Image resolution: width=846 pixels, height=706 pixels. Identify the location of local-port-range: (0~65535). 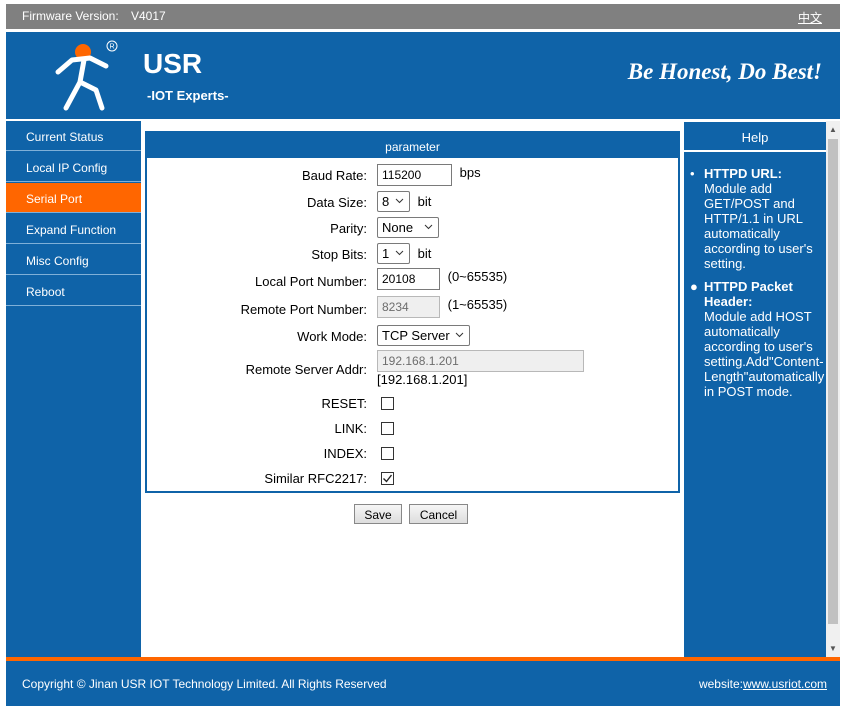
(477, 276).